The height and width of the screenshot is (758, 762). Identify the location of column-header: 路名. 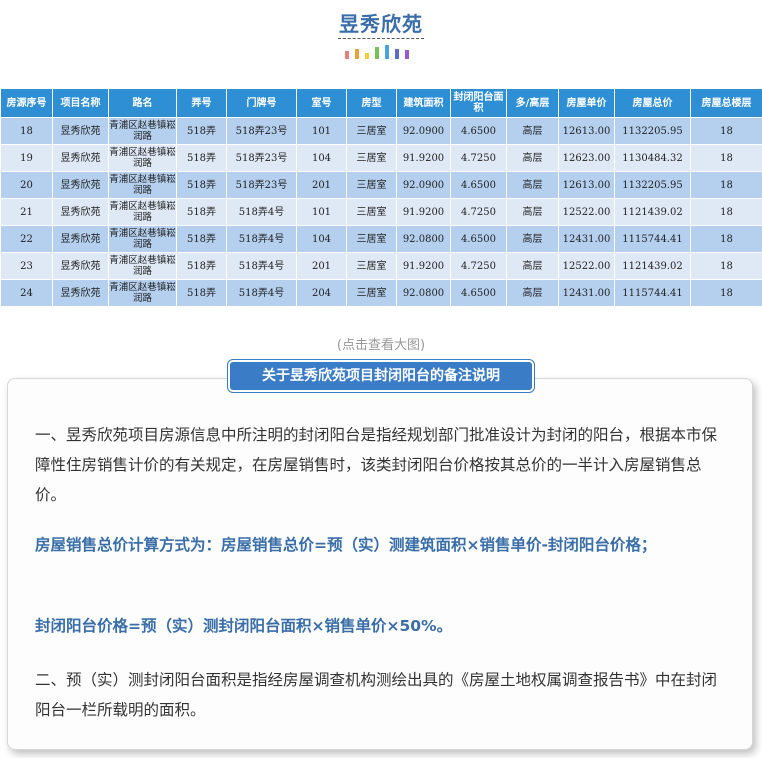
(142, 103).